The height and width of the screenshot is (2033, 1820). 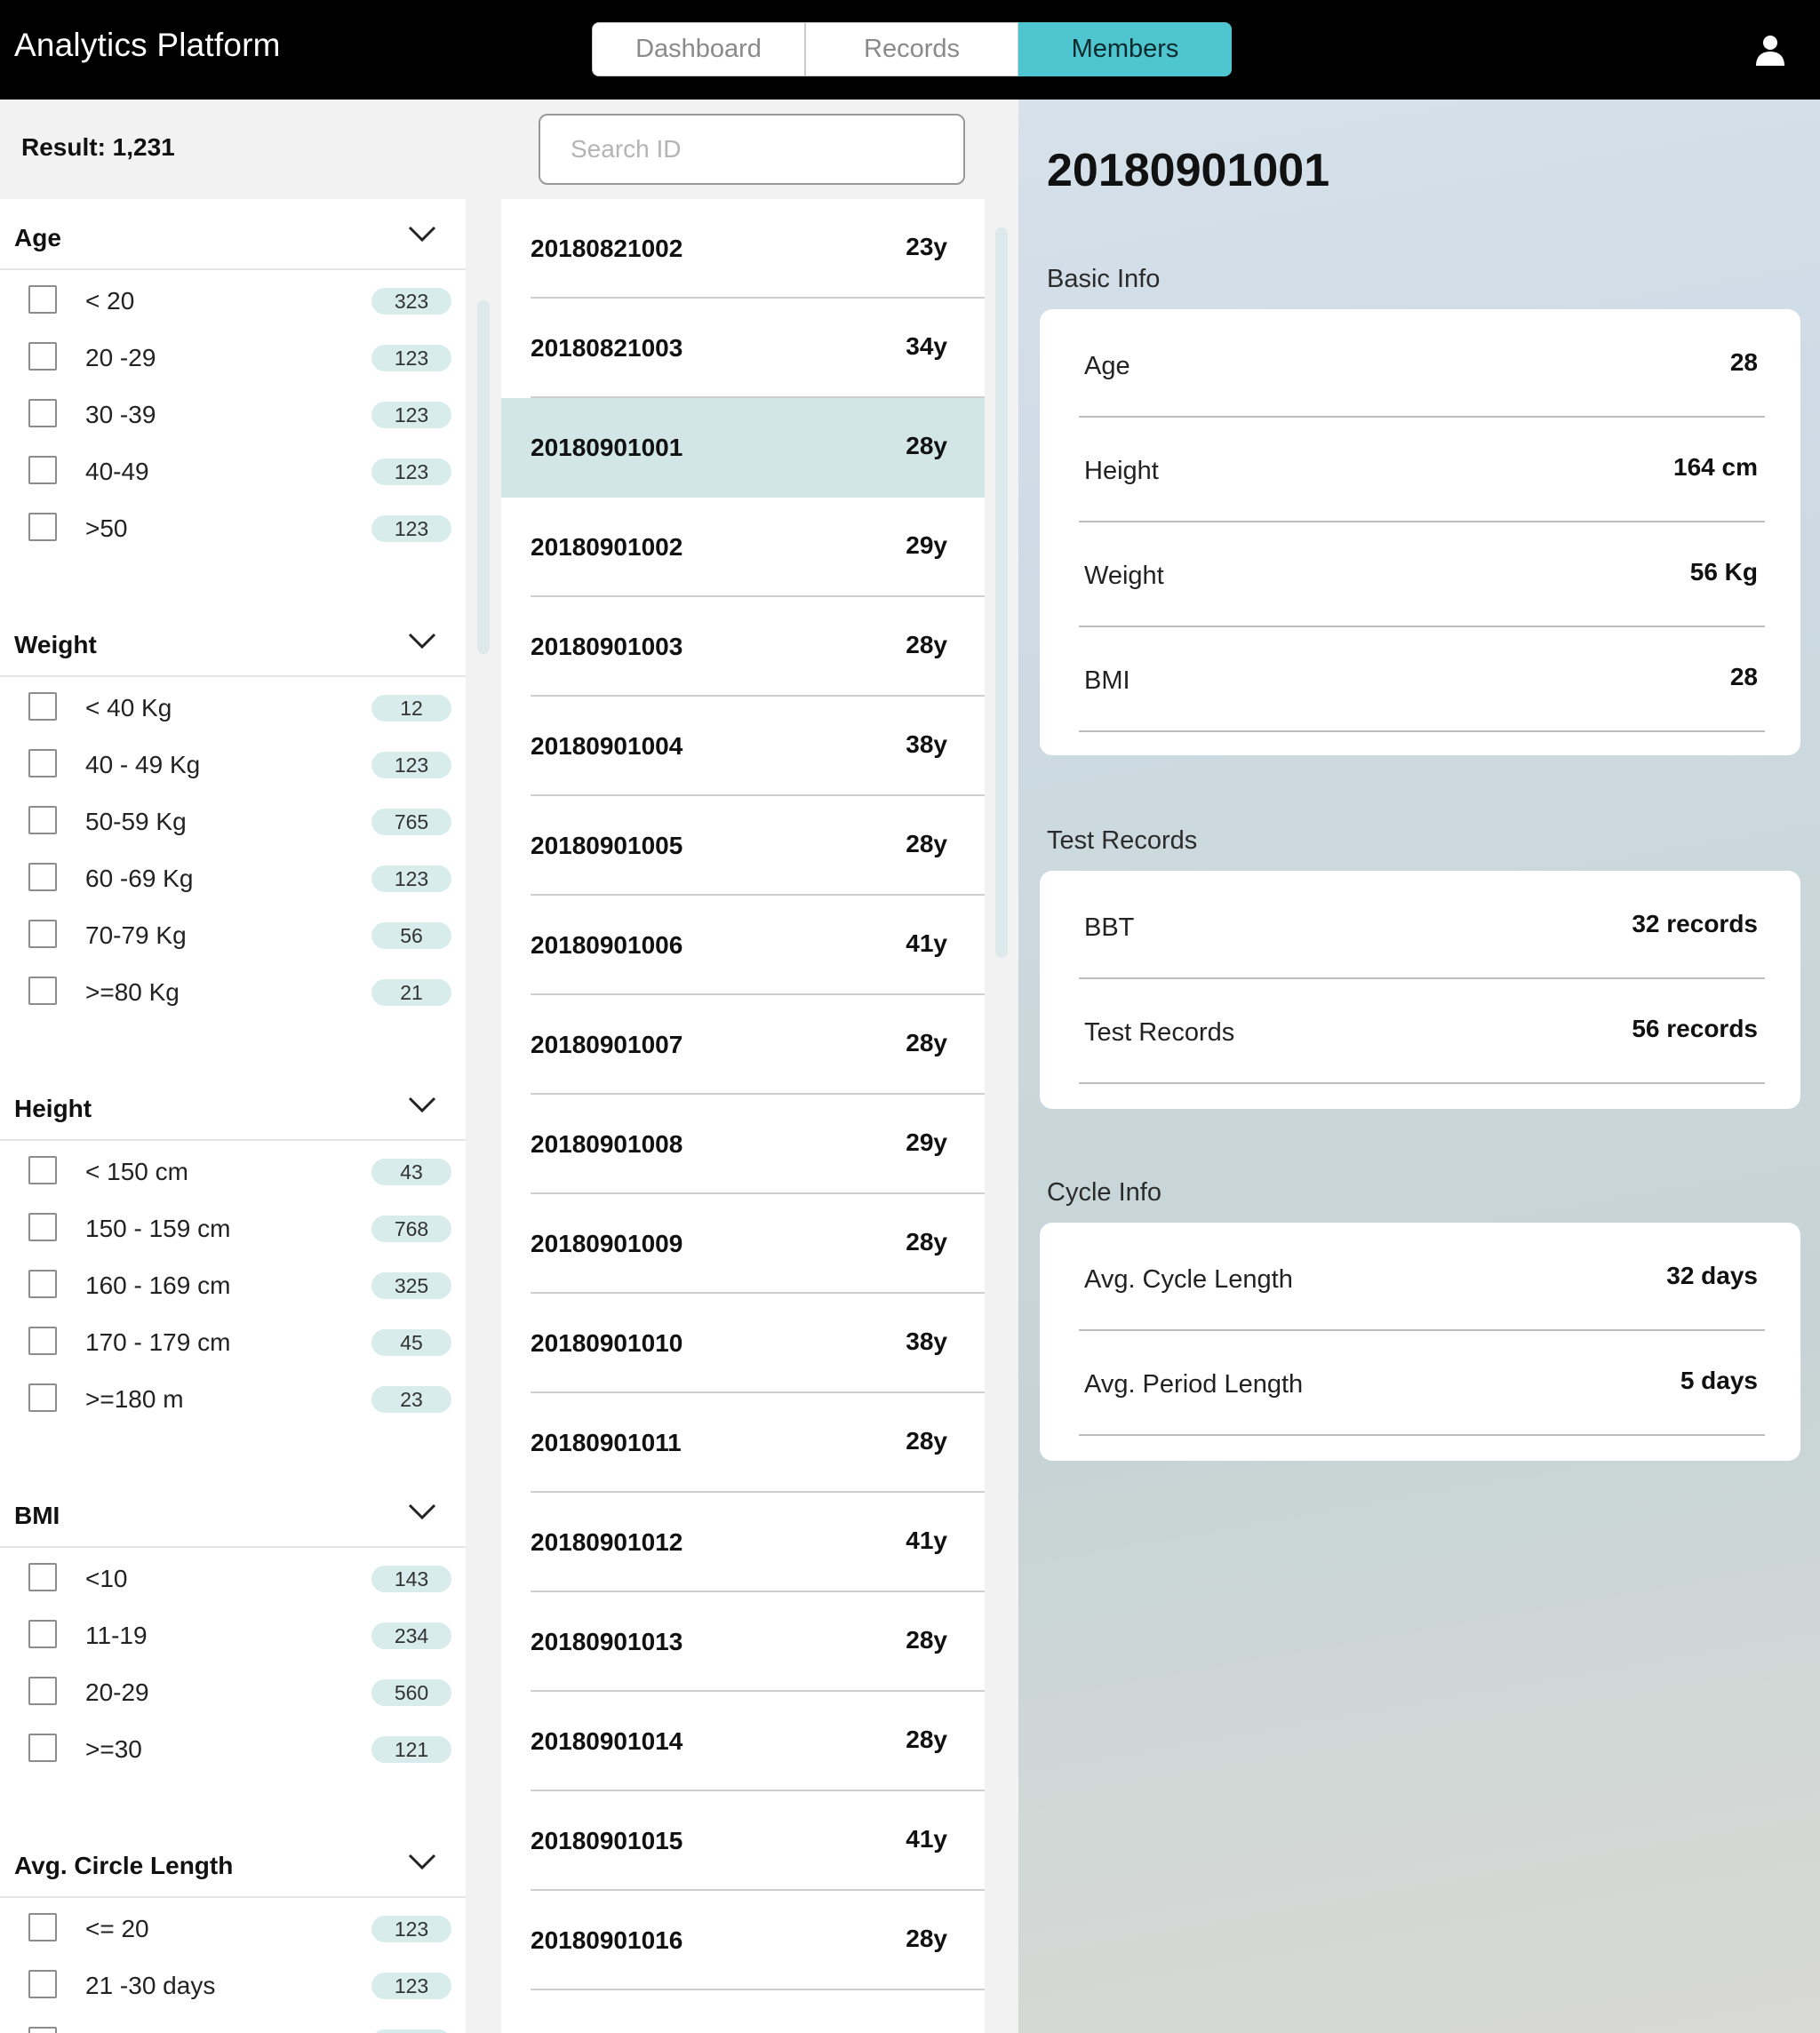 I want to click on member-row: 20180901007 28y, so click(x=743, y=1045).